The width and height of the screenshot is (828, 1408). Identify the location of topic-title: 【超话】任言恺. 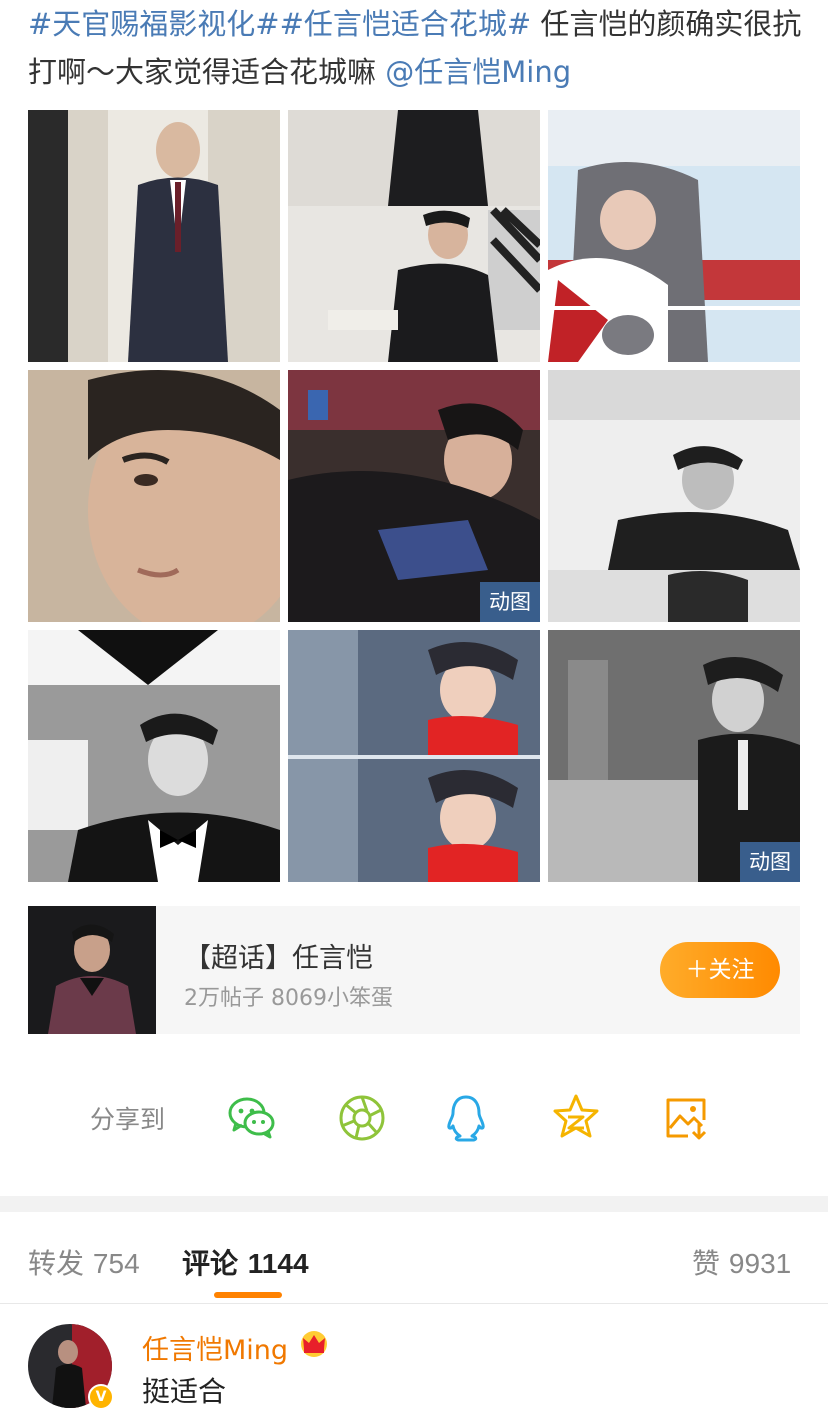
(278, 958).